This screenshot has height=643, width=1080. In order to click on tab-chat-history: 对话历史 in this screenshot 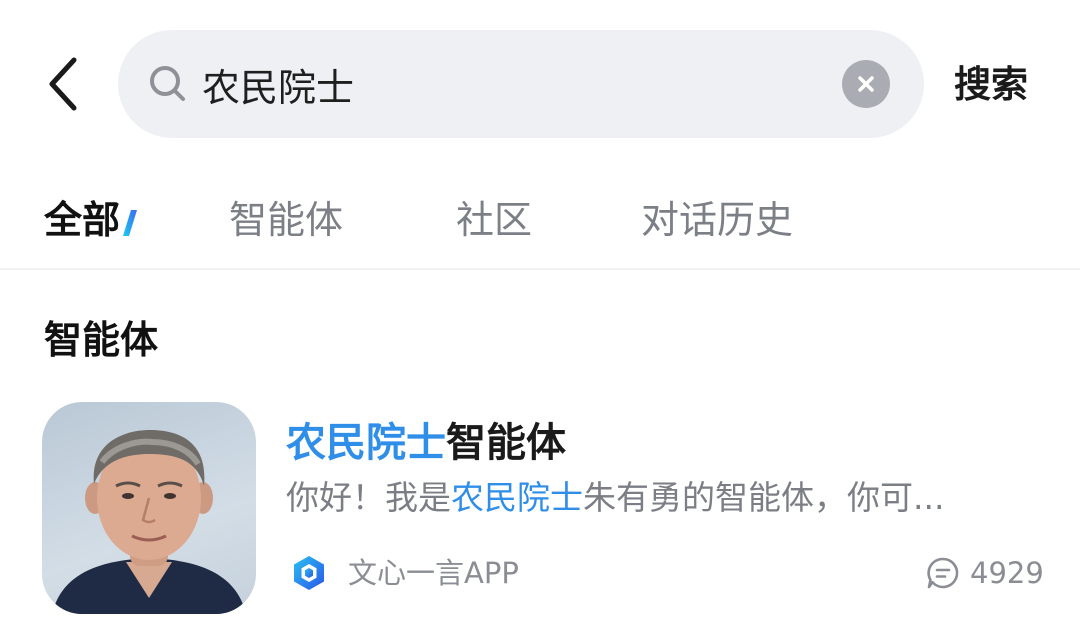, I will do `click(717, 220)`.